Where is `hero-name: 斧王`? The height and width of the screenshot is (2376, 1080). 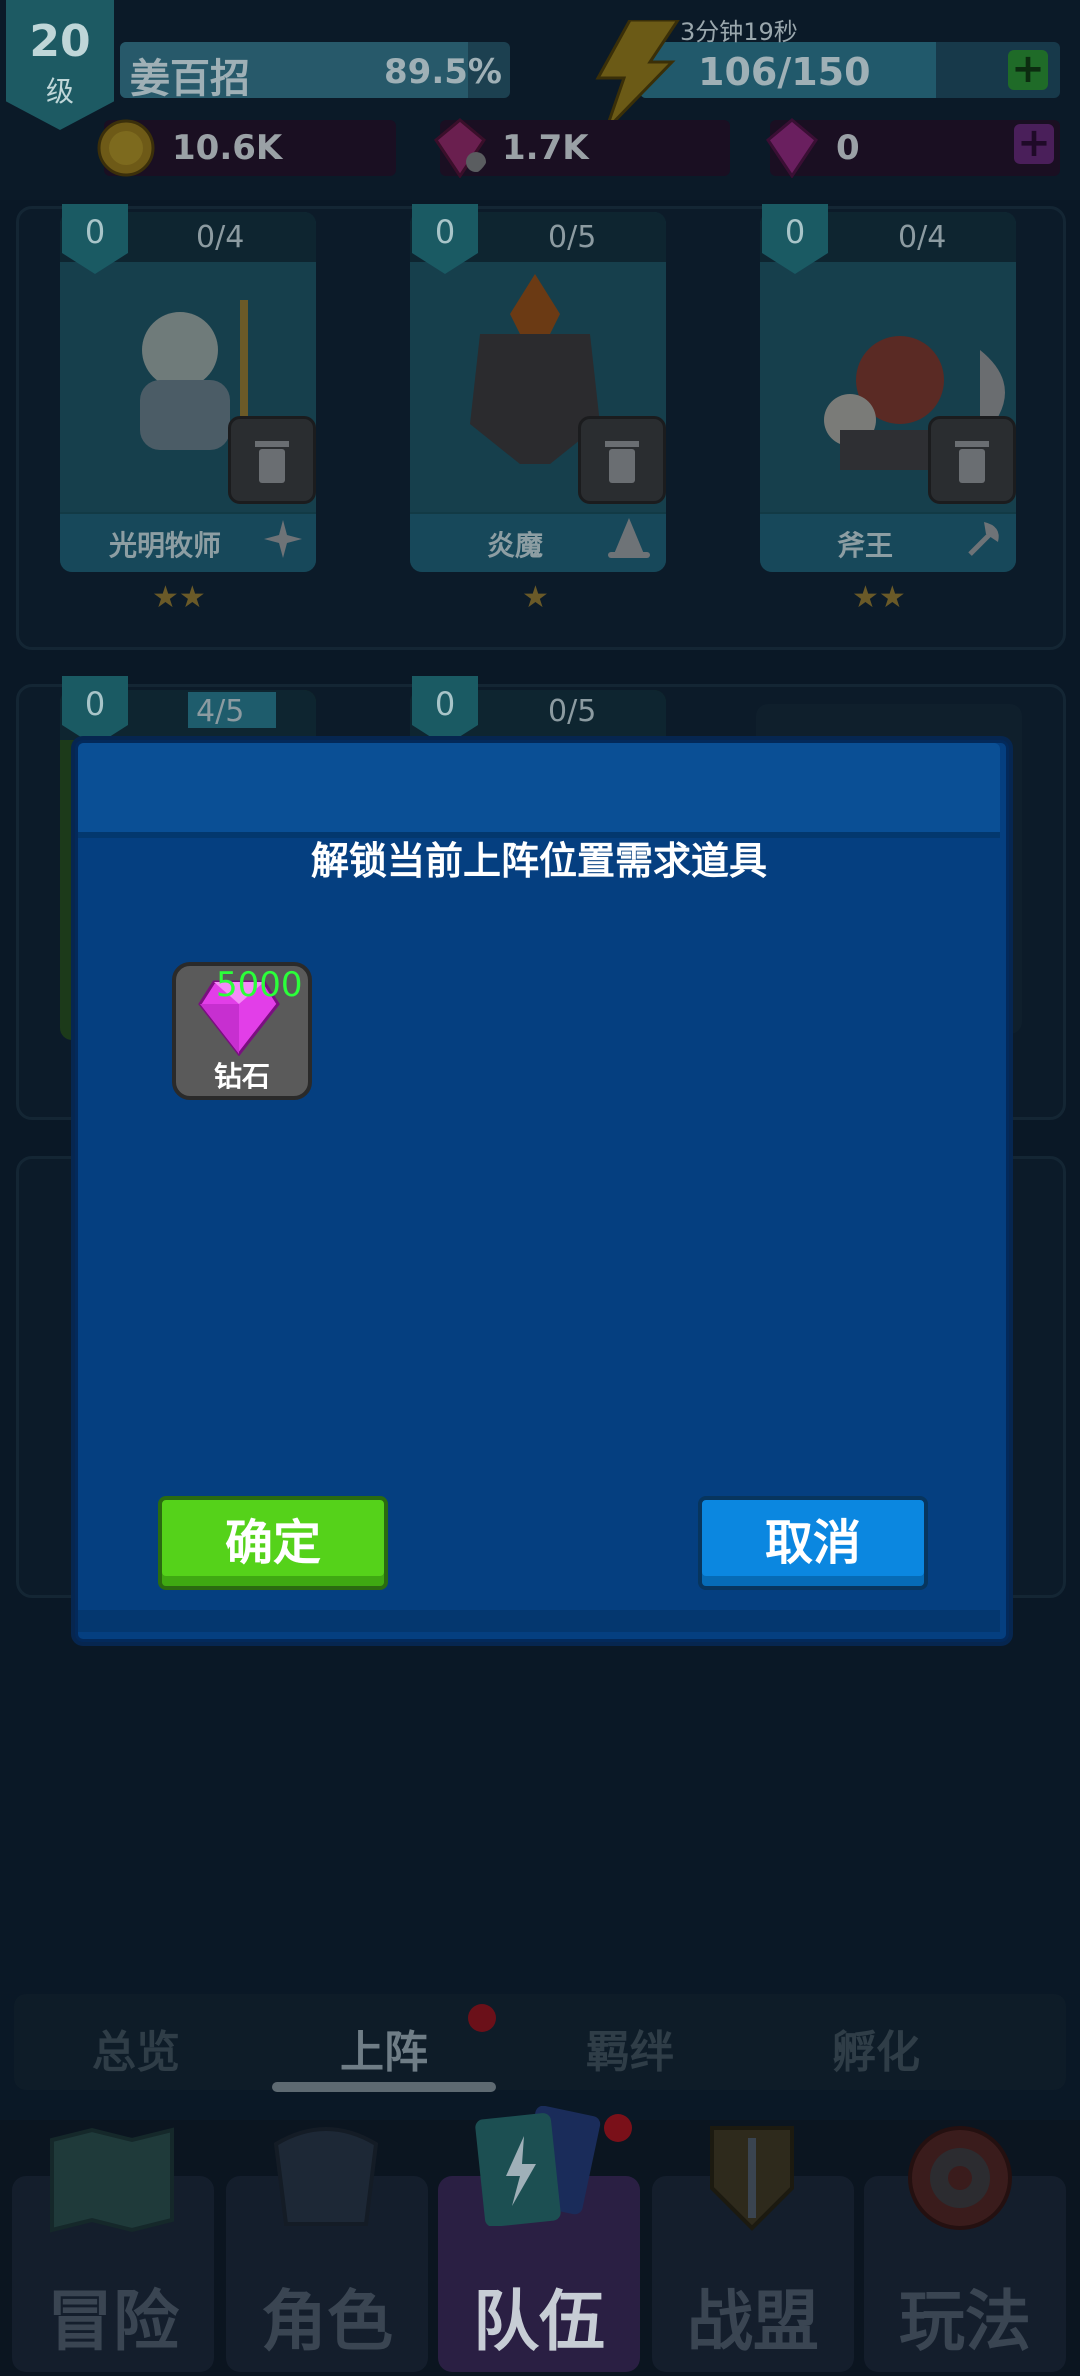
hero-name: 斧王 is located at coordinates (864, 545).